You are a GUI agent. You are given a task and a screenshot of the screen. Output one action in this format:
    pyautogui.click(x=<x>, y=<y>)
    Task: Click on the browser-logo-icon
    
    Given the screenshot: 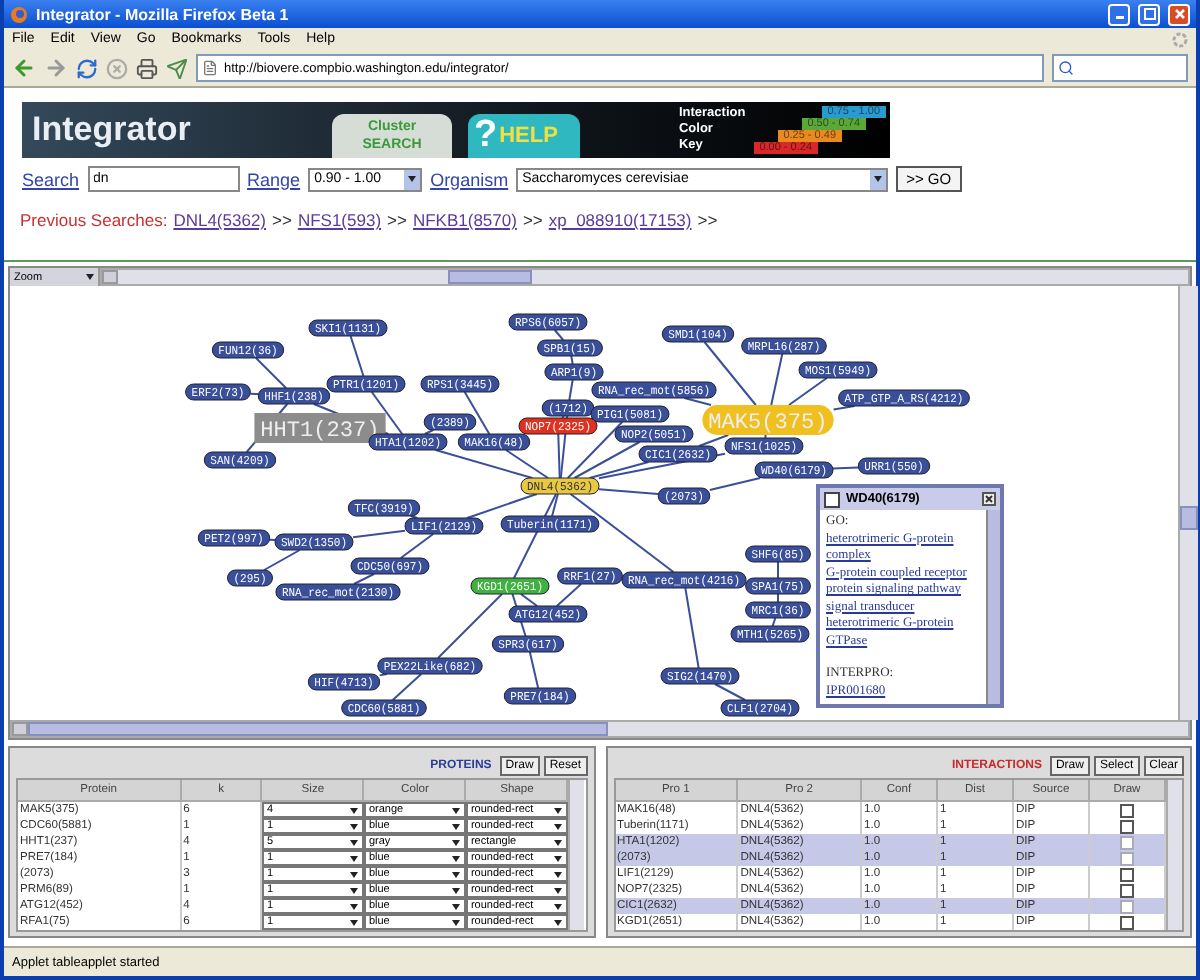 What is the action you would take?
    pyautogui.click(x=19, y=14)
    